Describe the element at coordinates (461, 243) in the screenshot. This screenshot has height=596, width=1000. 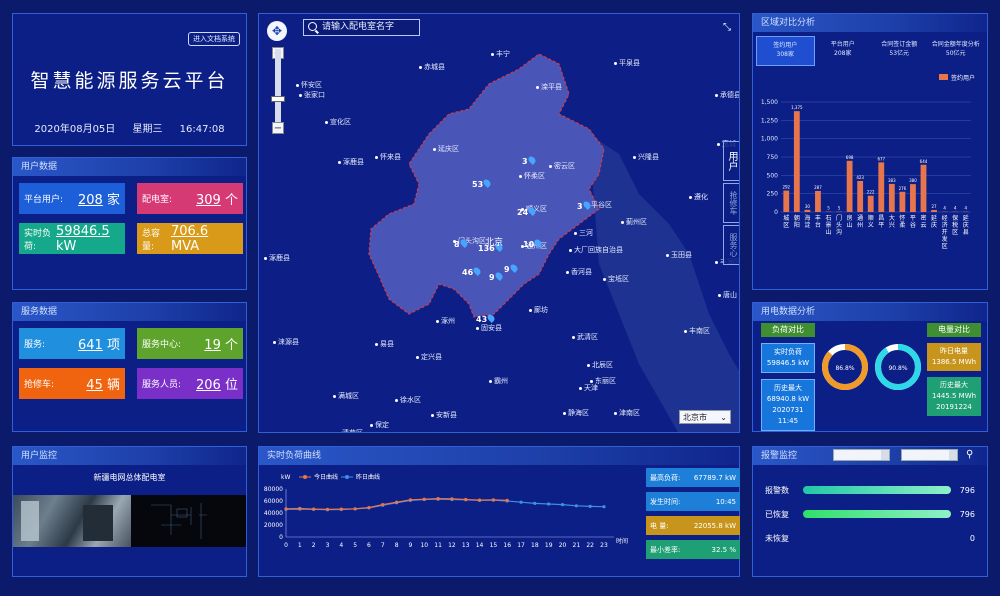
I see `map-pin: 8` at that location.